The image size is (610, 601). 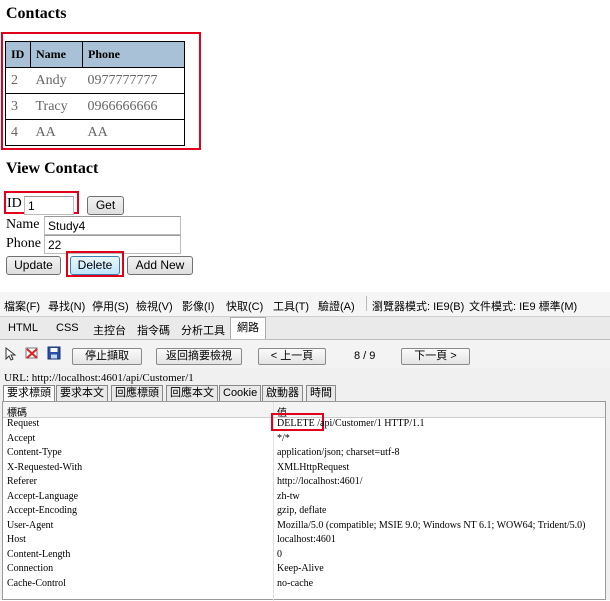 I want to click on header-value: gzip, deflate, so click(x=302, y=510).